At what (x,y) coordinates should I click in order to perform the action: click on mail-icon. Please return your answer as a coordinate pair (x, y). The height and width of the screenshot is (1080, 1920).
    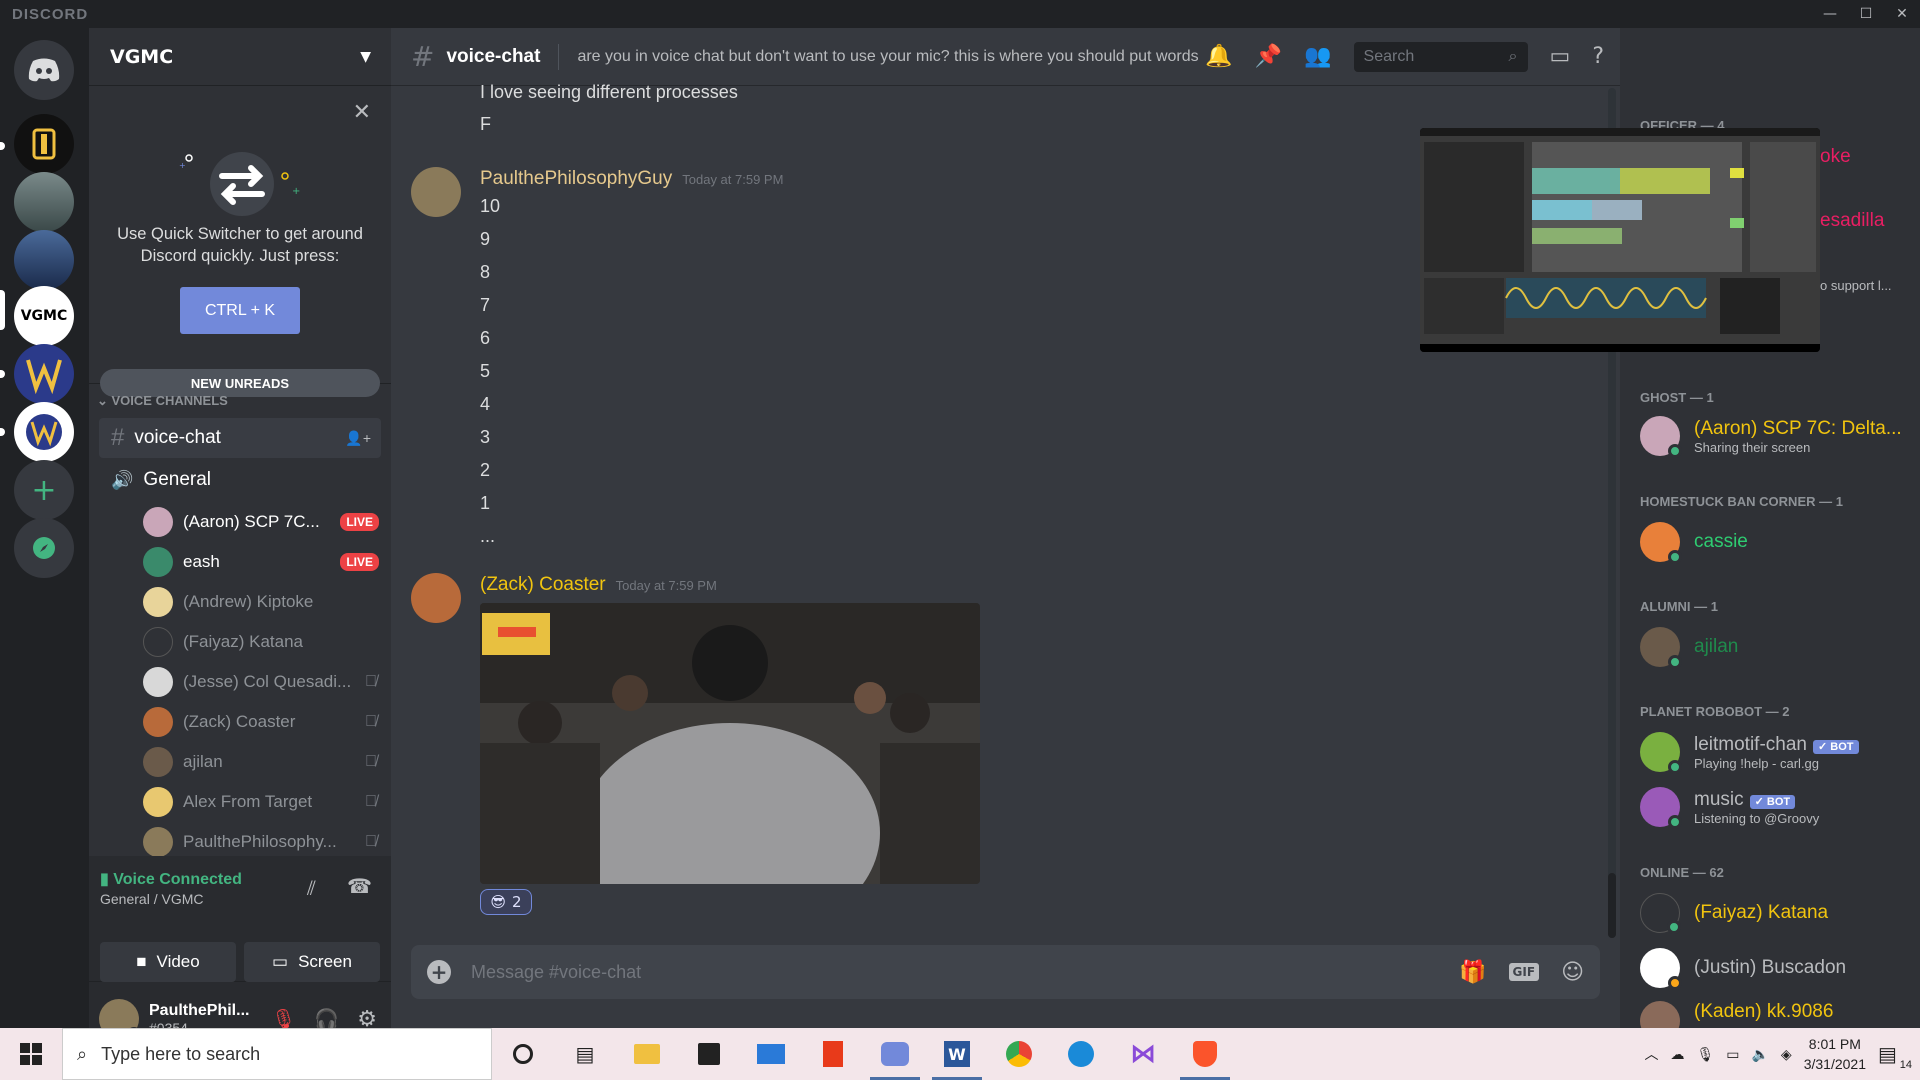
    Looking at the image, I should click on (771, 1054).